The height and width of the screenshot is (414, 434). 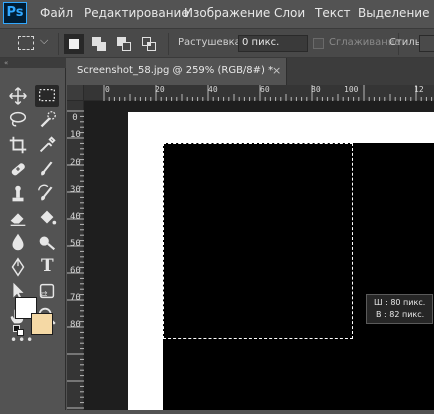 I want to click on blur-icon, so click(x=18, y=242).